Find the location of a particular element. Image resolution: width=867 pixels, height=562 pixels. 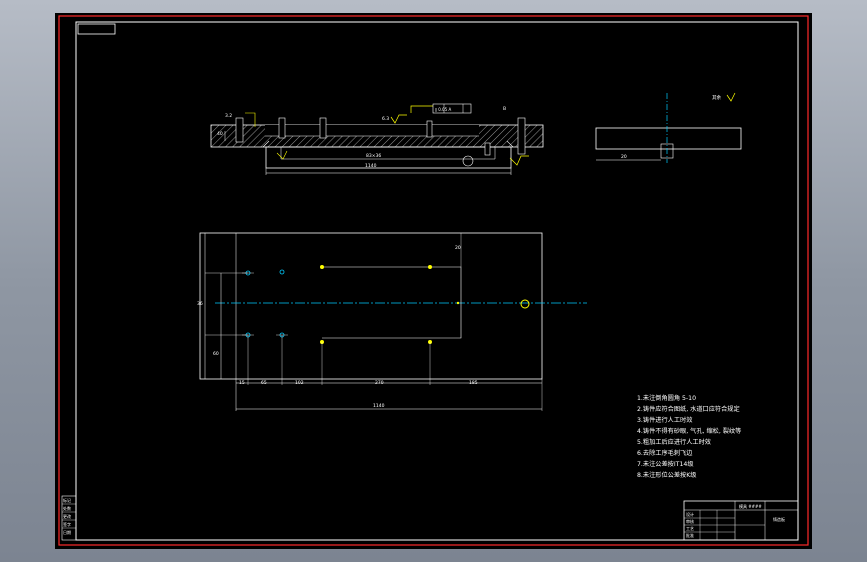

plan-dim-seg-4: 270 is located at coordinates (379, 383).